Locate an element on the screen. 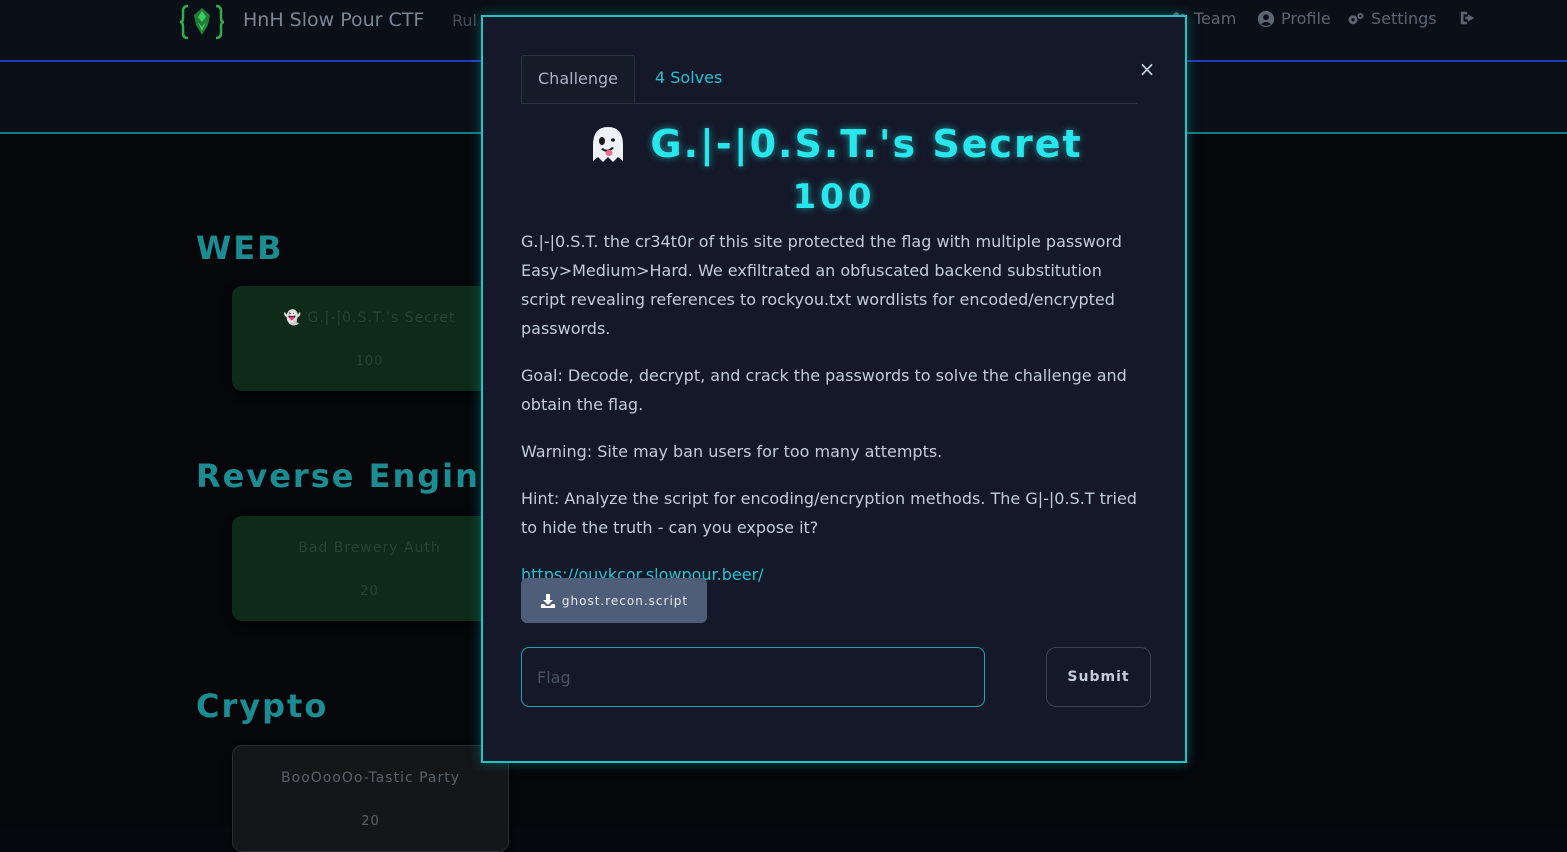 Image resolution: width=1567 pixels, height=852 pixels. ghost-icon is located at coordinates (608, 144).